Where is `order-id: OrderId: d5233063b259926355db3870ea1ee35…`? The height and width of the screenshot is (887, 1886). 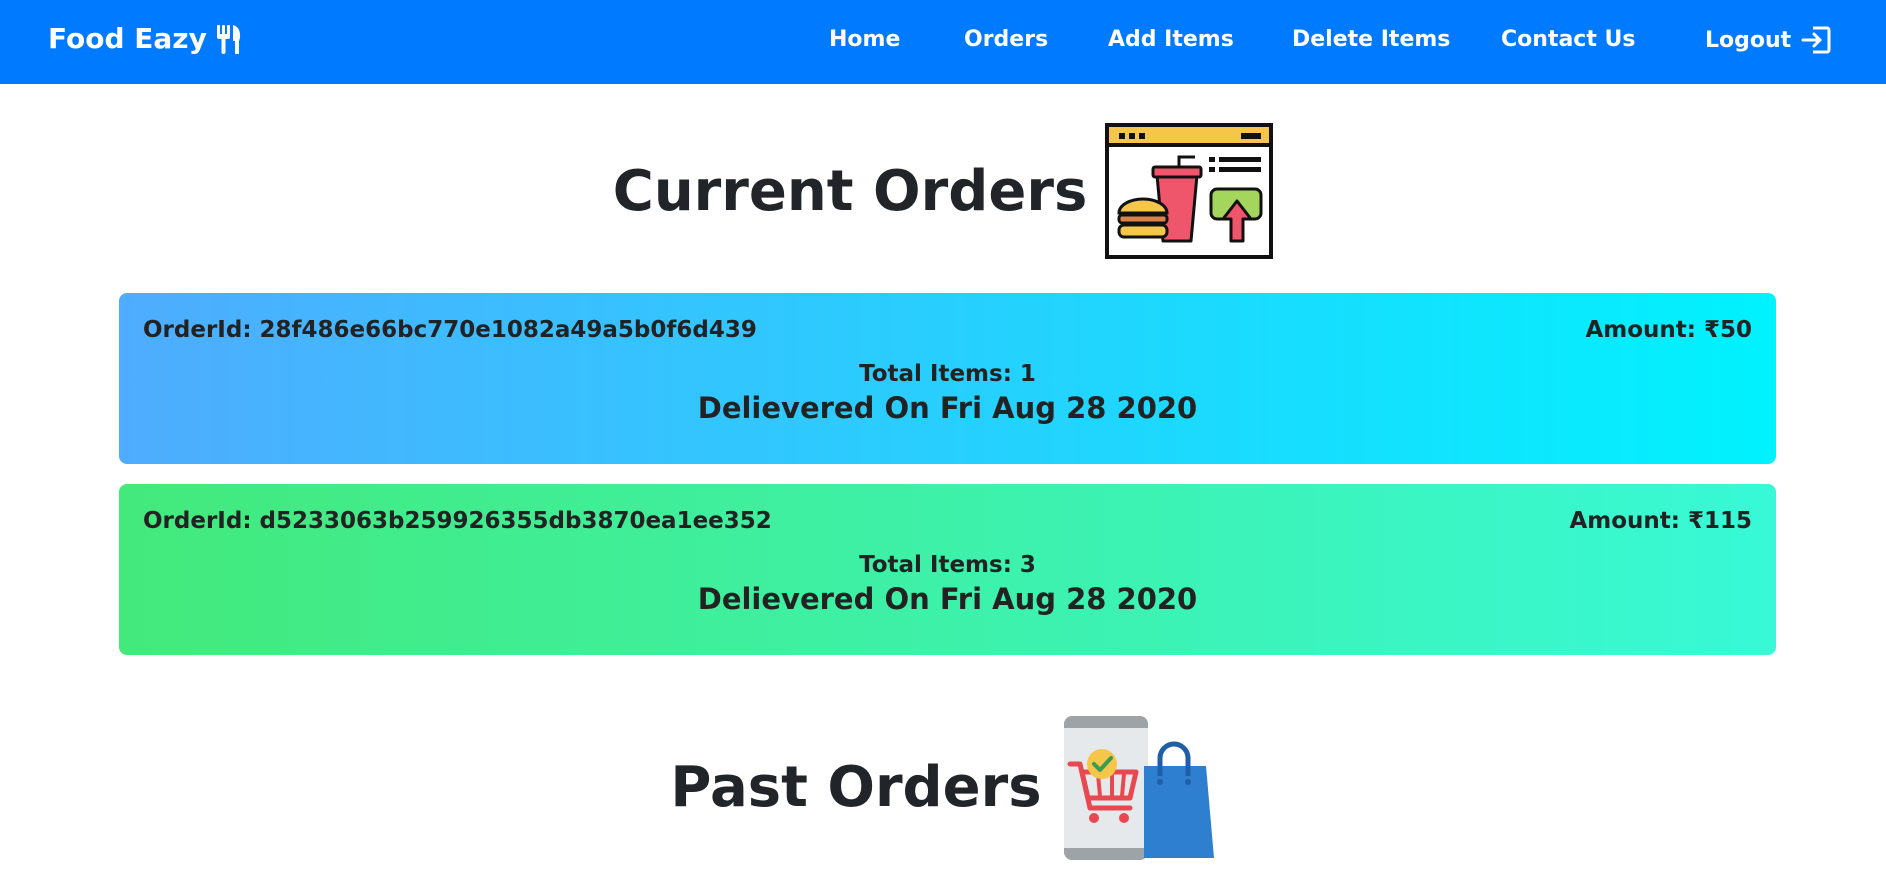
order-id: OrderId: d5233063b259926355db3870ea1ee35… is located at coordinates (457, 521).